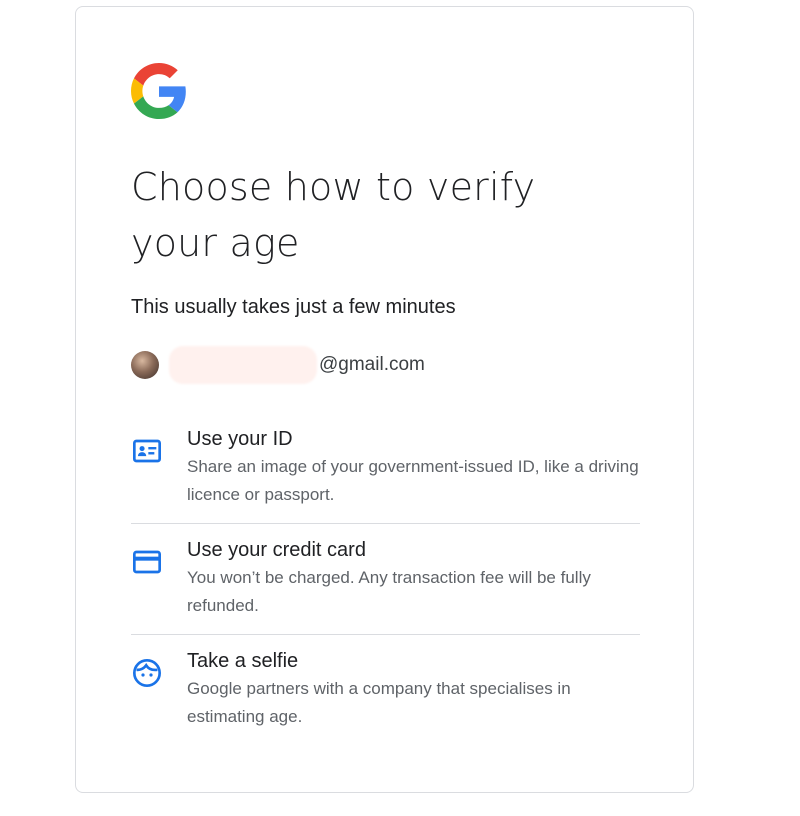 The width and height of the screenshot is (800, 816). Describe the element at coordinates (293, 307) in the screenshot. I see `page-subtitle: This usually takes just a few minutes` at that location.